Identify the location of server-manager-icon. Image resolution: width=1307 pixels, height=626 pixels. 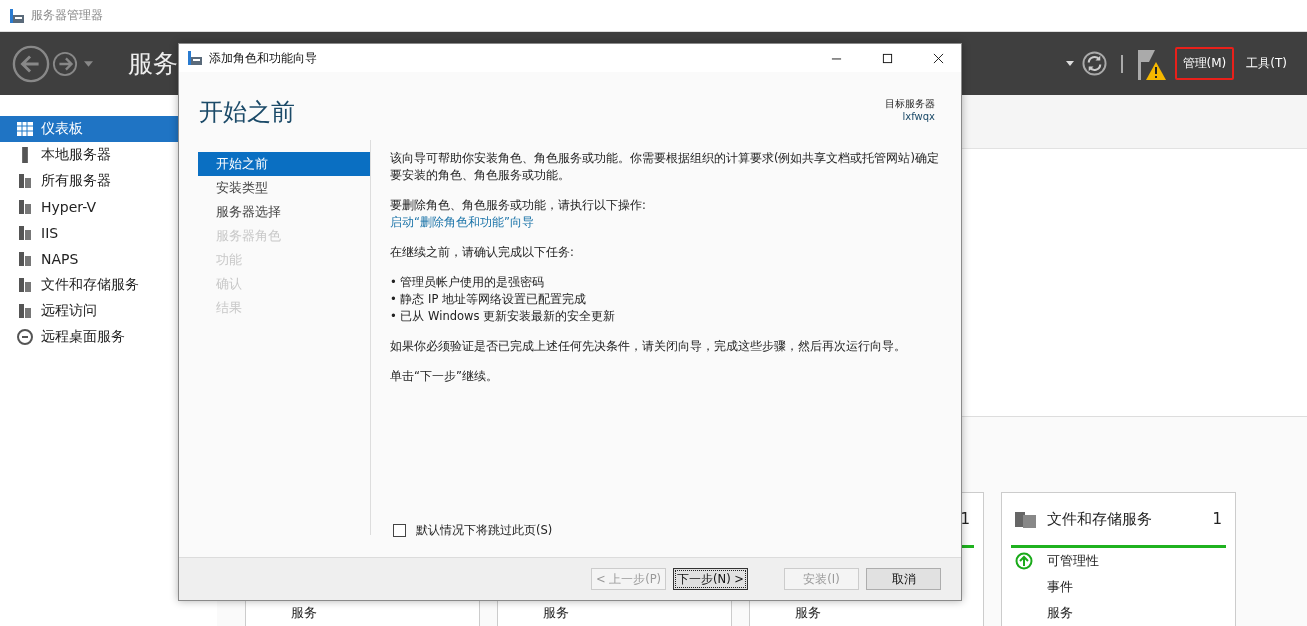
(17, 15).